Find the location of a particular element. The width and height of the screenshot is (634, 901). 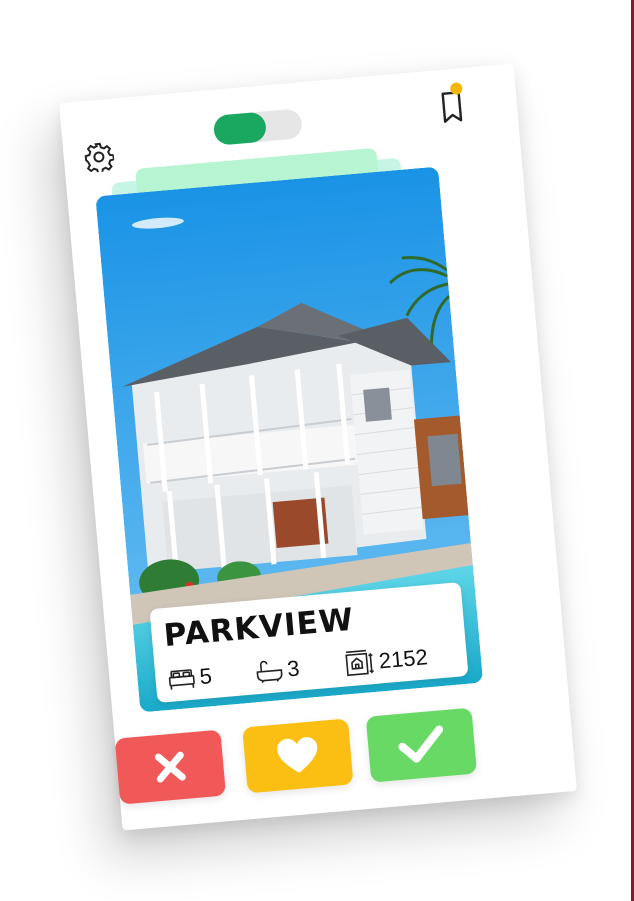

favorite-button is located at coordinates (298, 756).